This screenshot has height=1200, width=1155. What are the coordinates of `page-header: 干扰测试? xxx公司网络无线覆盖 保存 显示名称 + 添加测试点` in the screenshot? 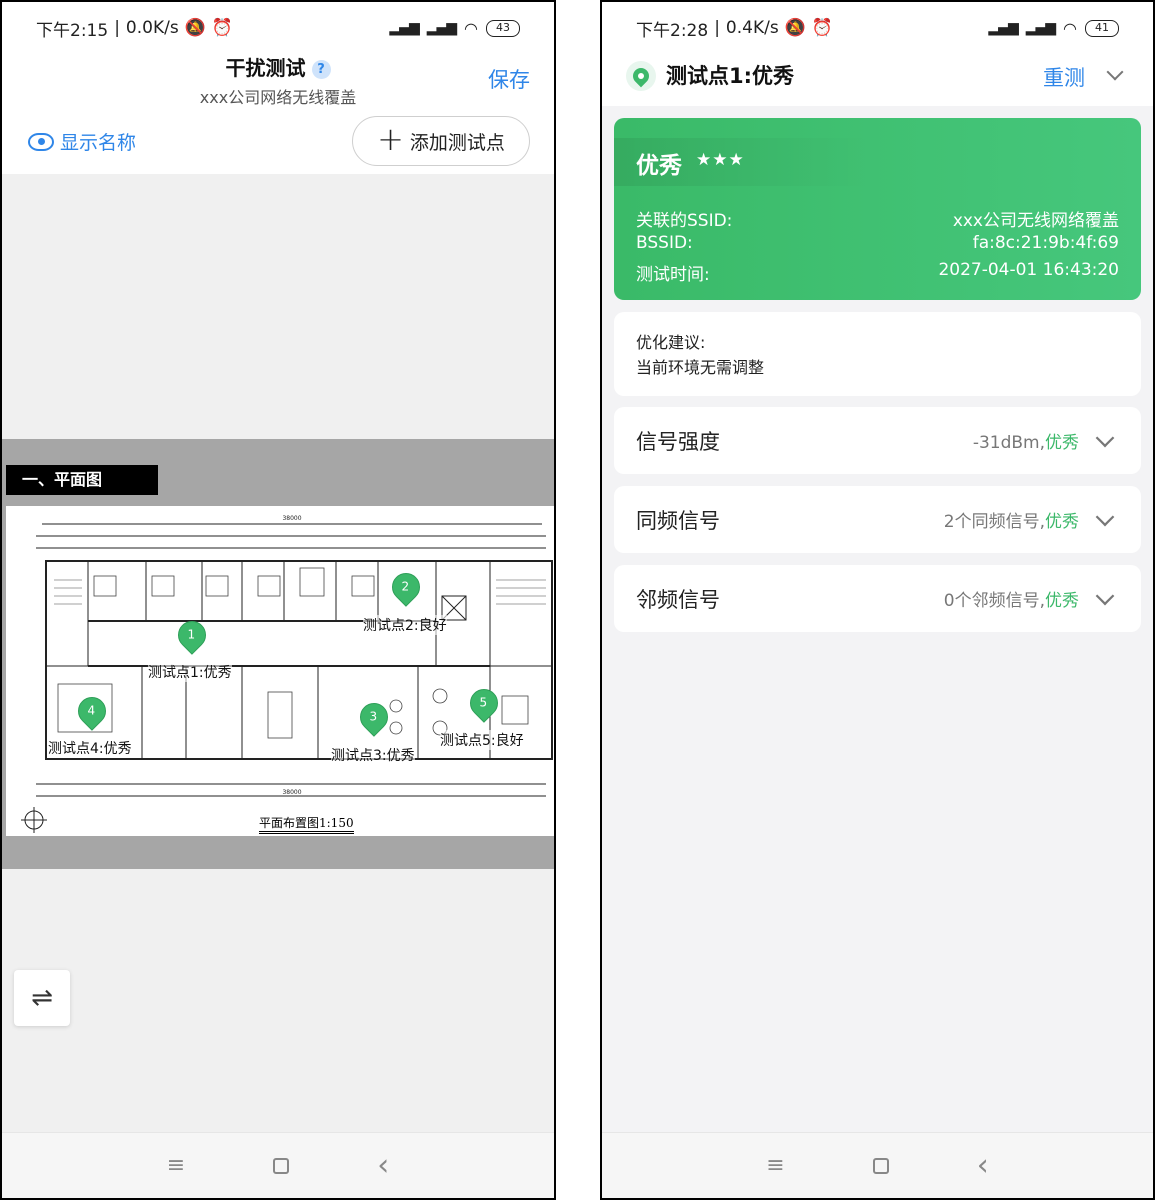 It's located at (278, 107).